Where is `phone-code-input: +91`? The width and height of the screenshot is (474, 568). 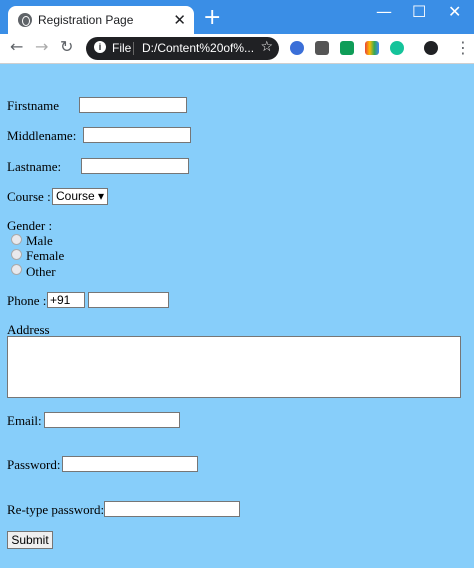 phone-code-input: +91 is located at coordinates (66, 300).